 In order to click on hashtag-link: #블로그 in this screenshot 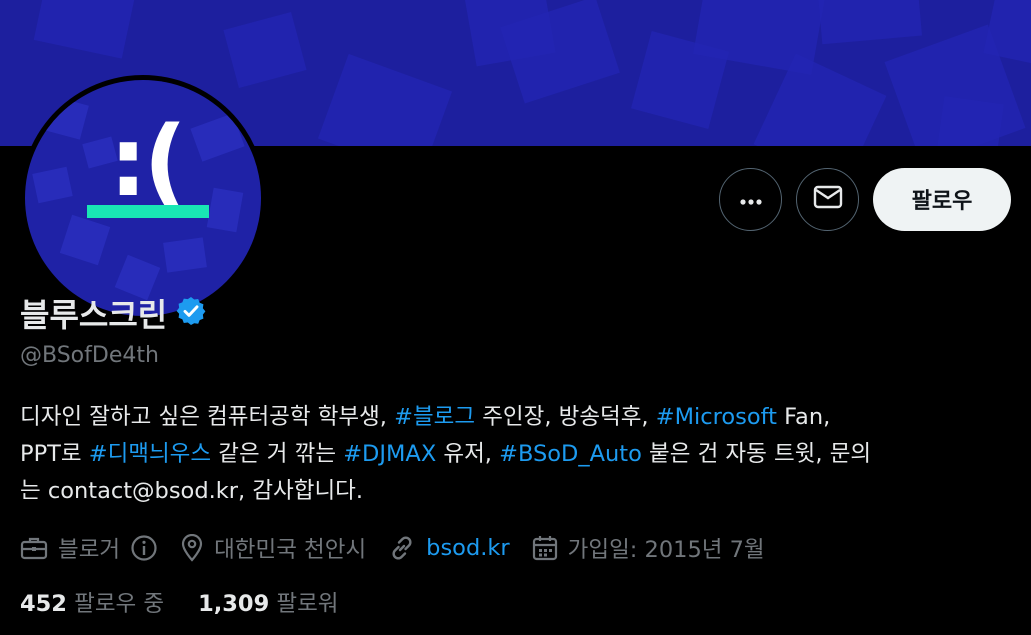, I will do `click(434, 417)`.